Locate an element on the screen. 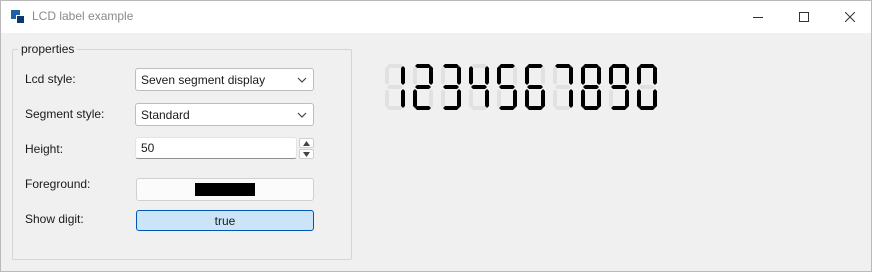 The width and height of the screenshot is (872, 272). show-digit-label: Show digit: is located at coordinates (54, 219).